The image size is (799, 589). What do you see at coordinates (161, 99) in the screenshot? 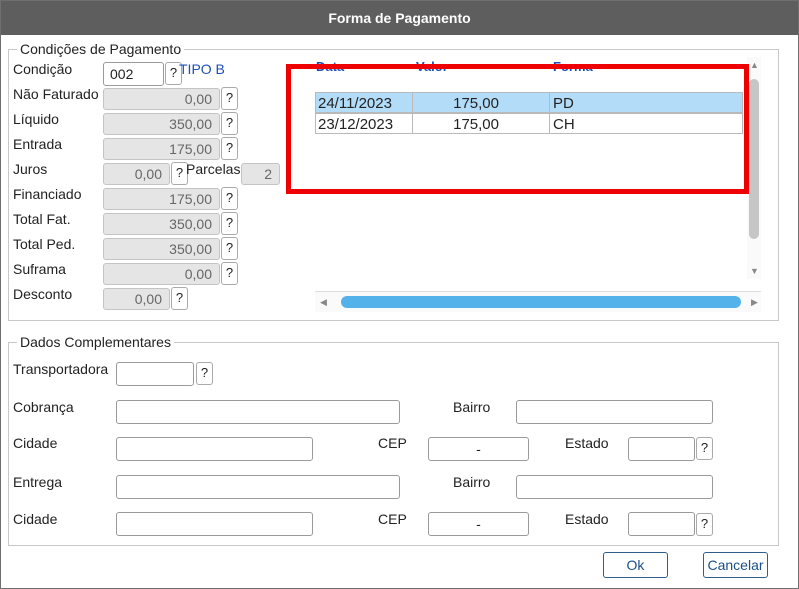
I see `nao-faturado-value: 0,00` at bounding box center [161, 99].